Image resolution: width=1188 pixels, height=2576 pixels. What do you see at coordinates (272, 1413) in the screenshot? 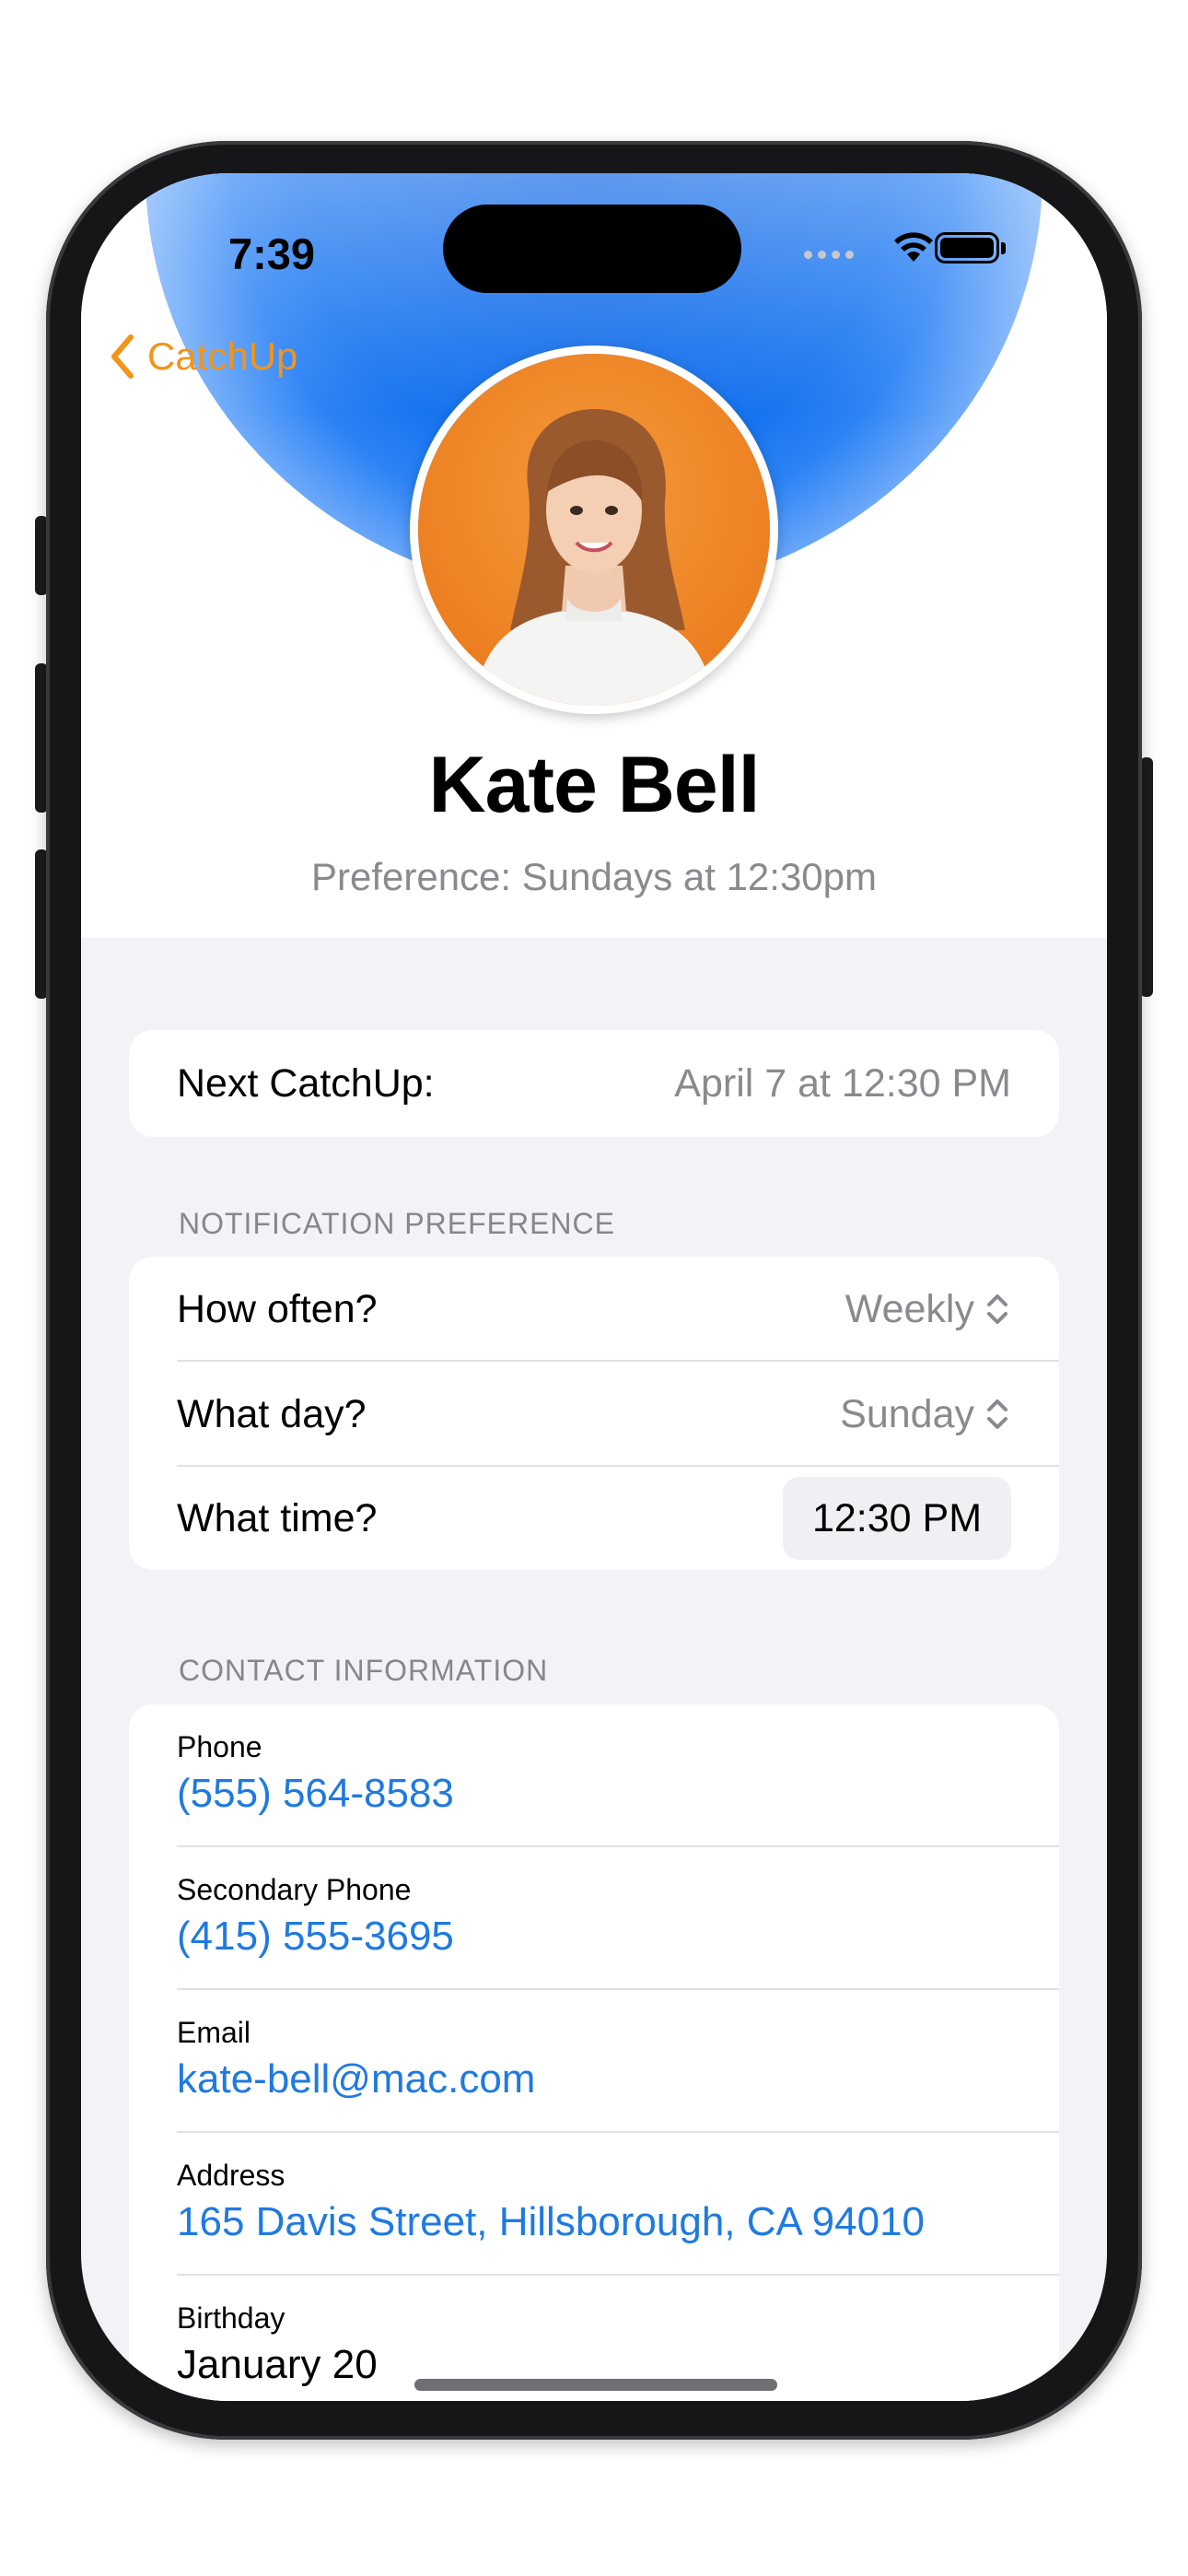
I see `what-day-label: What day?` at bounding box center [272, 1413].